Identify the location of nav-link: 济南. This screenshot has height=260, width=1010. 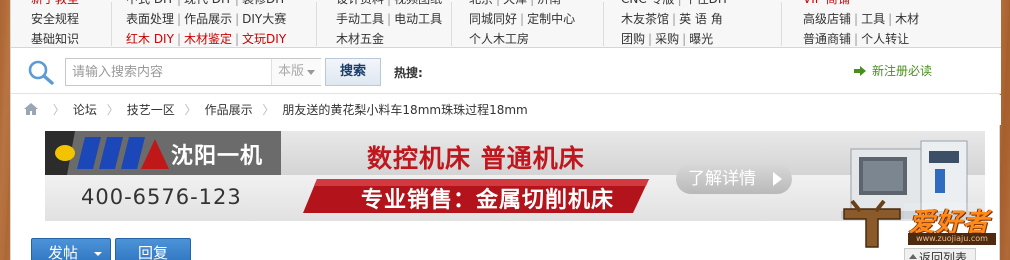
(549, 3).